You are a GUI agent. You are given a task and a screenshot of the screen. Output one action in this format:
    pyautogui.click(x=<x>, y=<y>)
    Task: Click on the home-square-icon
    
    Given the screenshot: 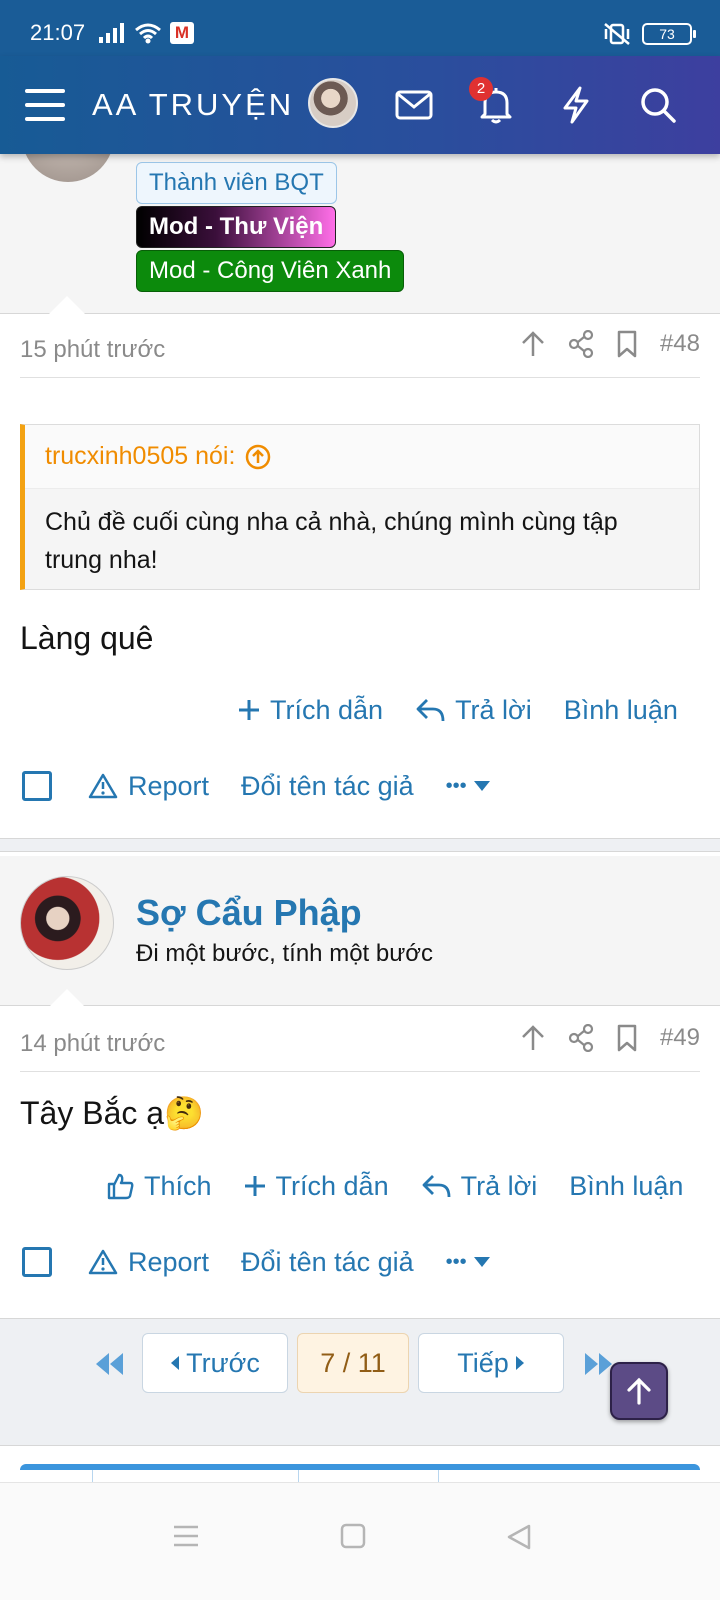 What is the action you would take?
    pyautogui.click(x=355, y=1536)
    